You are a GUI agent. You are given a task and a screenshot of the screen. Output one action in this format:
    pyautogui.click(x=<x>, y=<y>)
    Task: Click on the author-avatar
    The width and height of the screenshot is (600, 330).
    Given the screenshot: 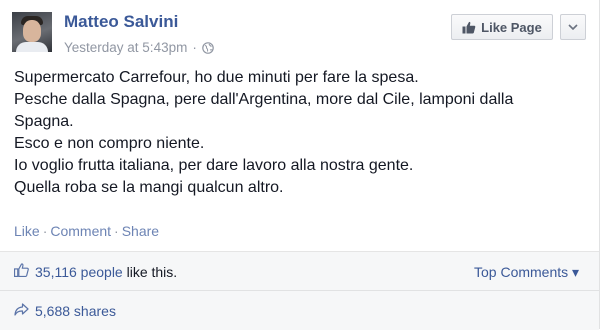 What is the action you would take?
    pyautogui.click(x=32, y=32)
    